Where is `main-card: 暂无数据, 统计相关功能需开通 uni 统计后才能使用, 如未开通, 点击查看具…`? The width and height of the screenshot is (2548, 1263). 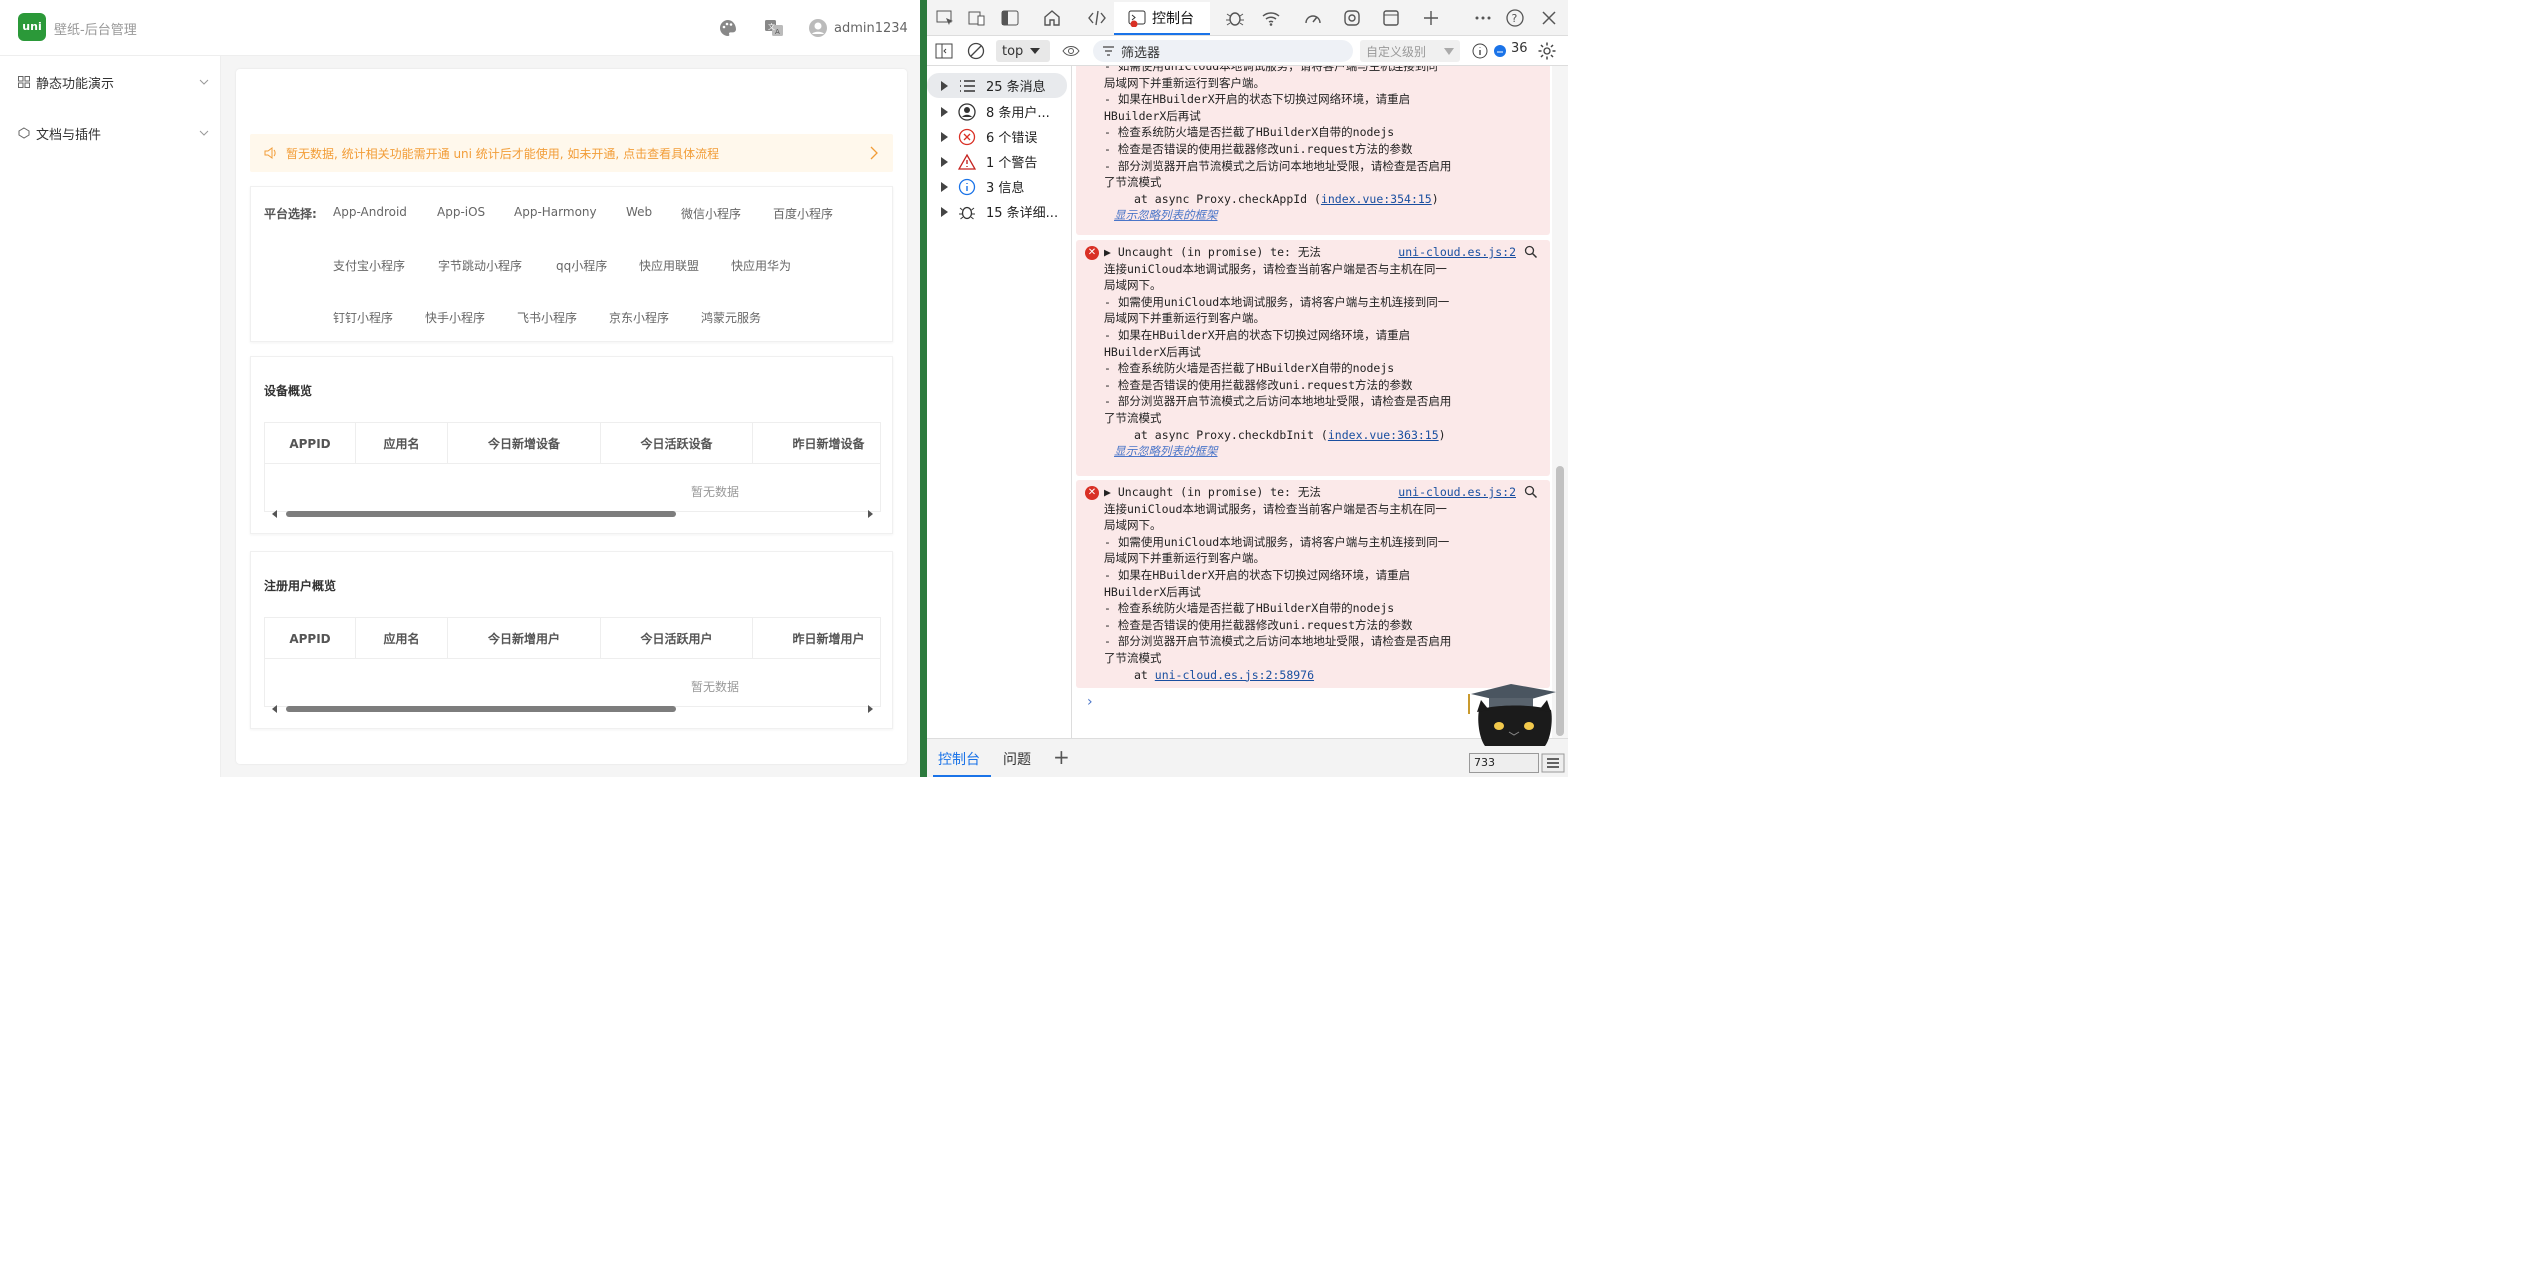 main-card: 暂无数据, 统计相关功能需开通 uni 统计后才能使用, 如未开通, 点击查看具… is located at coordinates (571, 416).